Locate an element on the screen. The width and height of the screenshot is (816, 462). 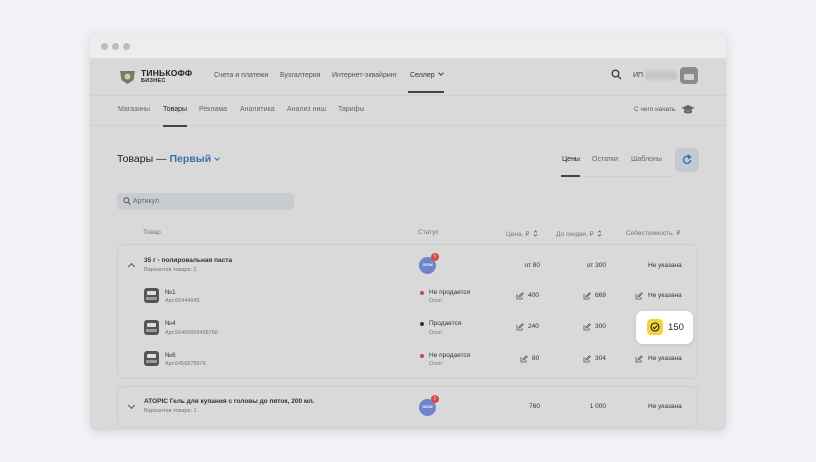
item-price: 80 is located at coordinates (535, 358).